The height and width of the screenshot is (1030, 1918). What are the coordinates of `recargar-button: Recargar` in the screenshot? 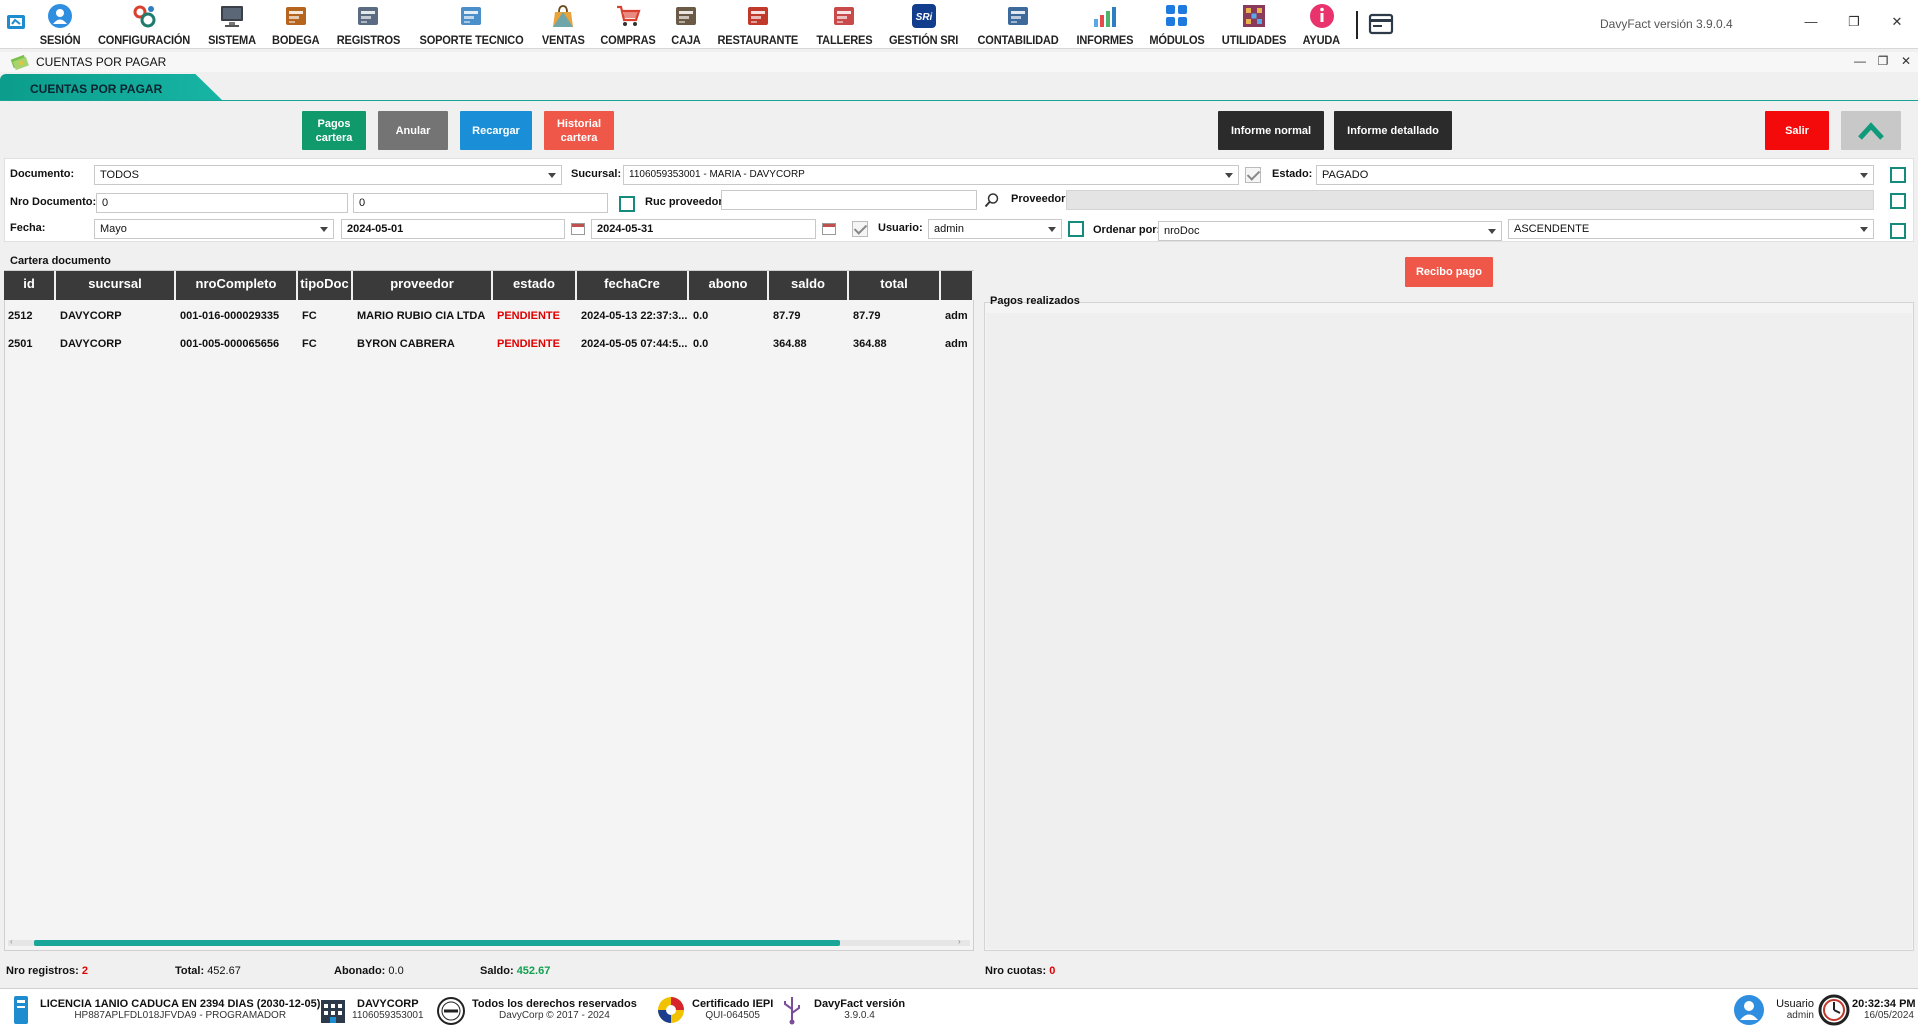 It's located at (496, 130).